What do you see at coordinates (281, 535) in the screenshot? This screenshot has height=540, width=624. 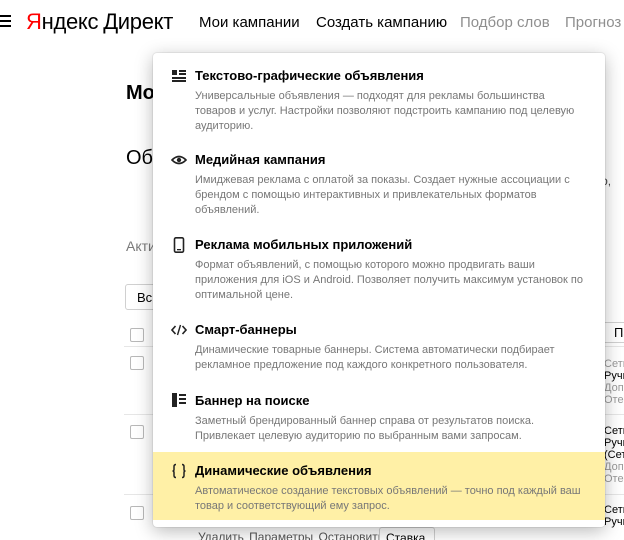 I see `parameters-link: Параметры` at bounding box center [281, 535].